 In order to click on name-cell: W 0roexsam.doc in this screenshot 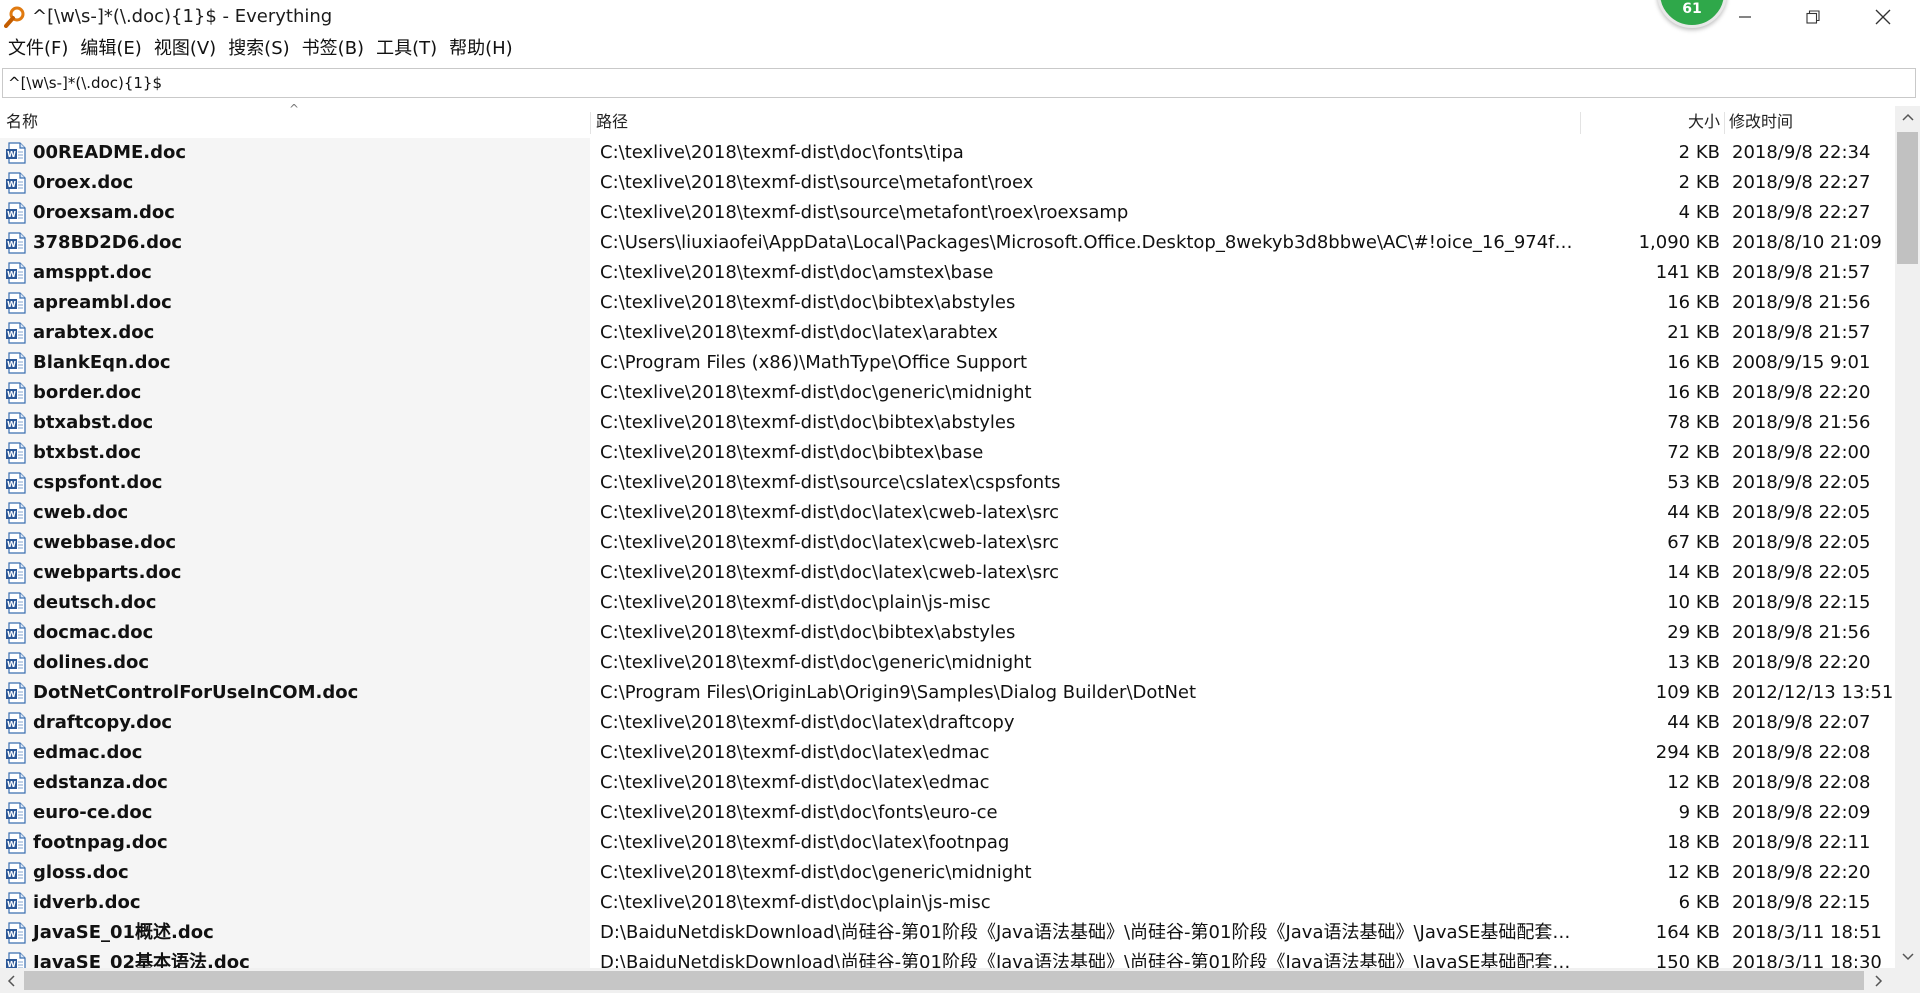, I will do `click(295, 213)`.